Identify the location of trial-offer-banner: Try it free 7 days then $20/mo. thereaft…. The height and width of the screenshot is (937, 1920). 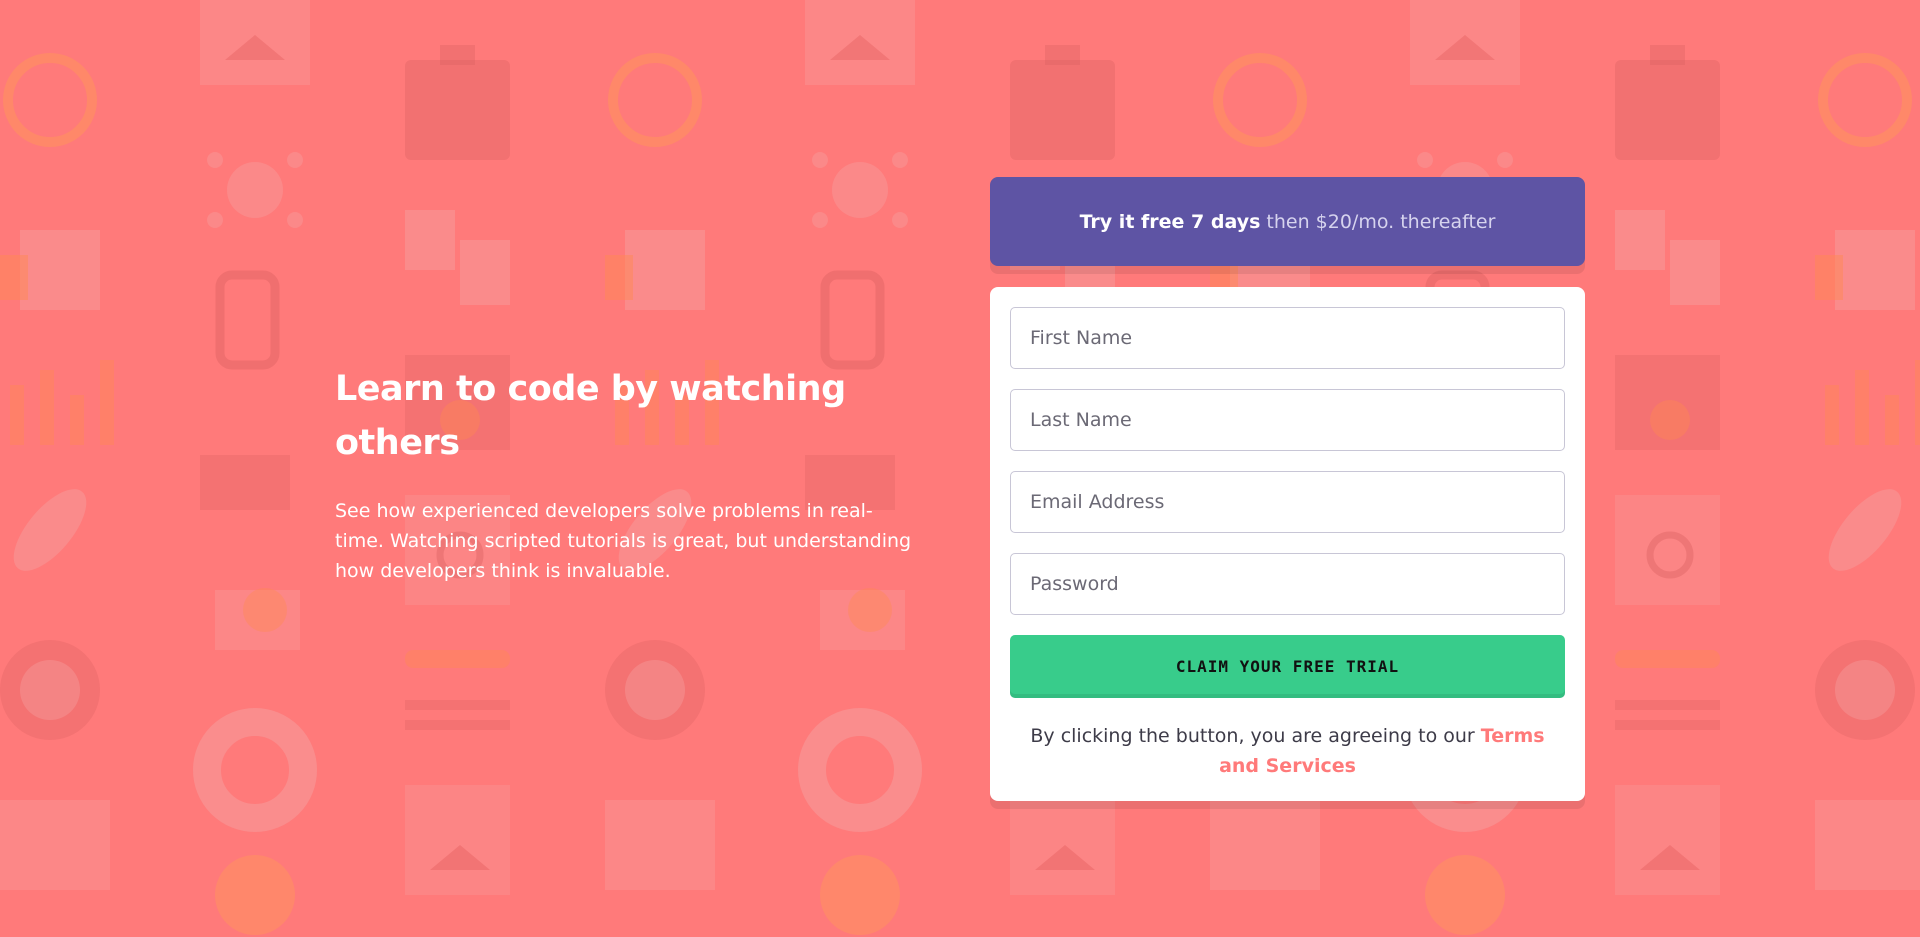
(1287, 221).